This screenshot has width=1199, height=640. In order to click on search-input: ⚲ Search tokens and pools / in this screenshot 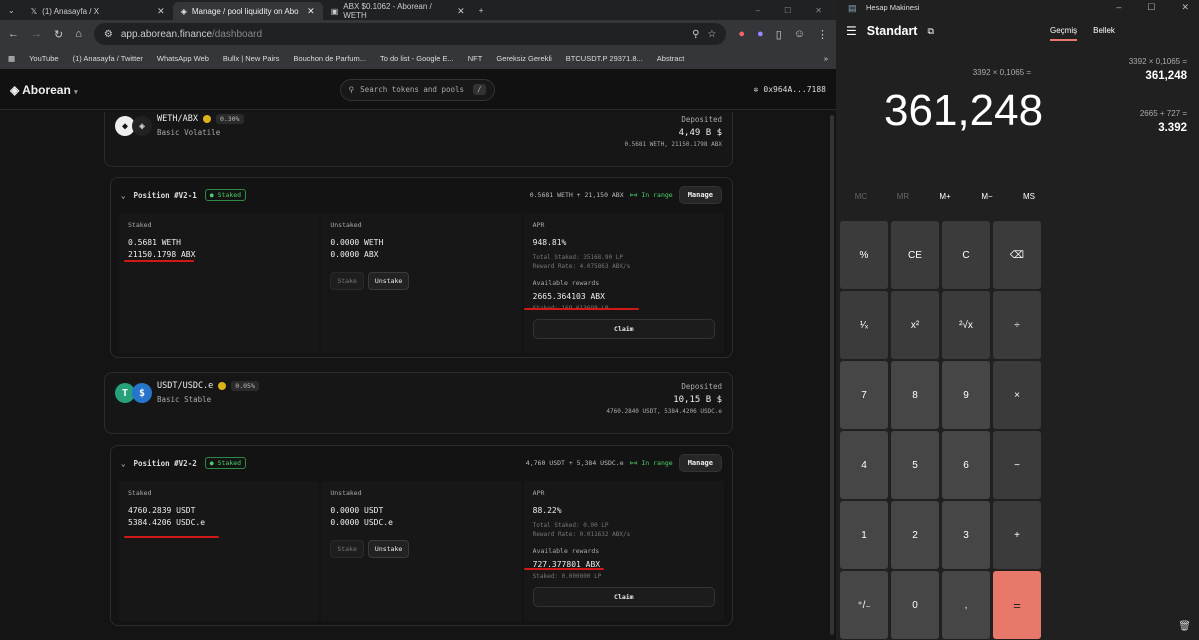, I will do `click(417, 89)`.